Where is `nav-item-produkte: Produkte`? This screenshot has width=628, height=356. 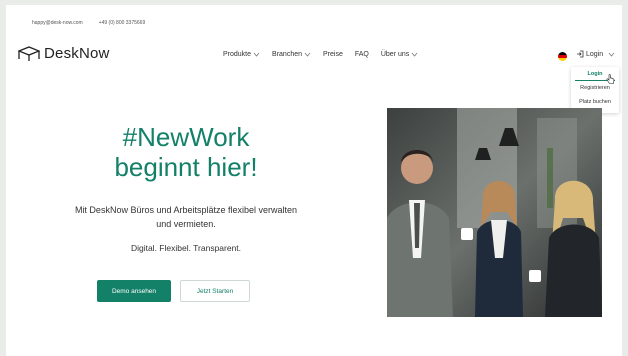
nav-item-produkte: Produkte is located at coordinates (241, 54).